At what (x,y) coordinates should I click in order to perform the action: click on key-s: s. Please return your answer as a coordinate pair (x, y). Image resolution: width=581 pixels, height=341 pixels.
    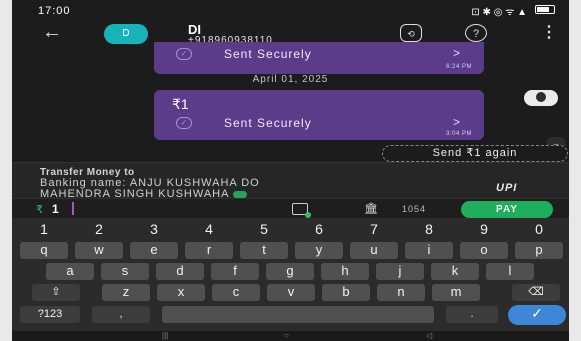
    Looking at the image, I should click on (125, 271).